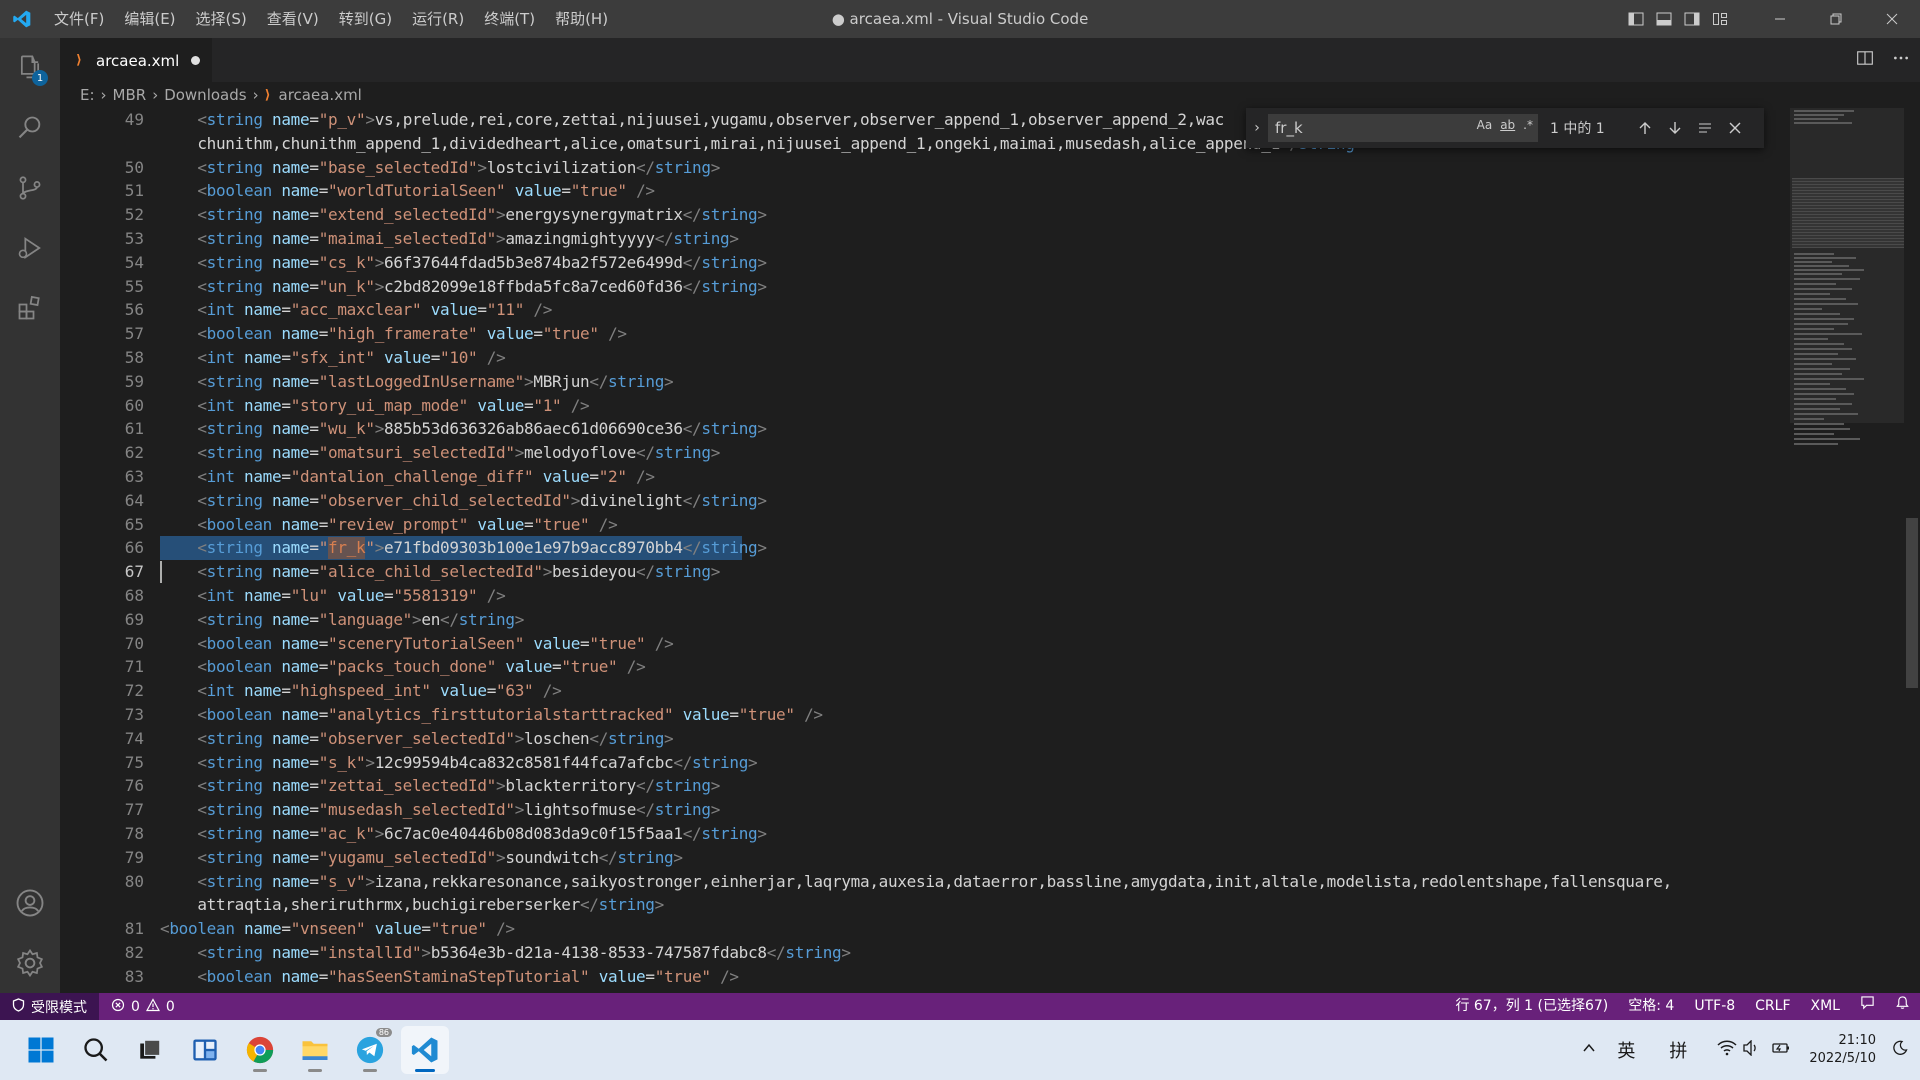 The image size is (1920, 1080). Describe the element at coordinates (1902, 1006) in the screenshot. I see `notifications-bell-icon` at that location.